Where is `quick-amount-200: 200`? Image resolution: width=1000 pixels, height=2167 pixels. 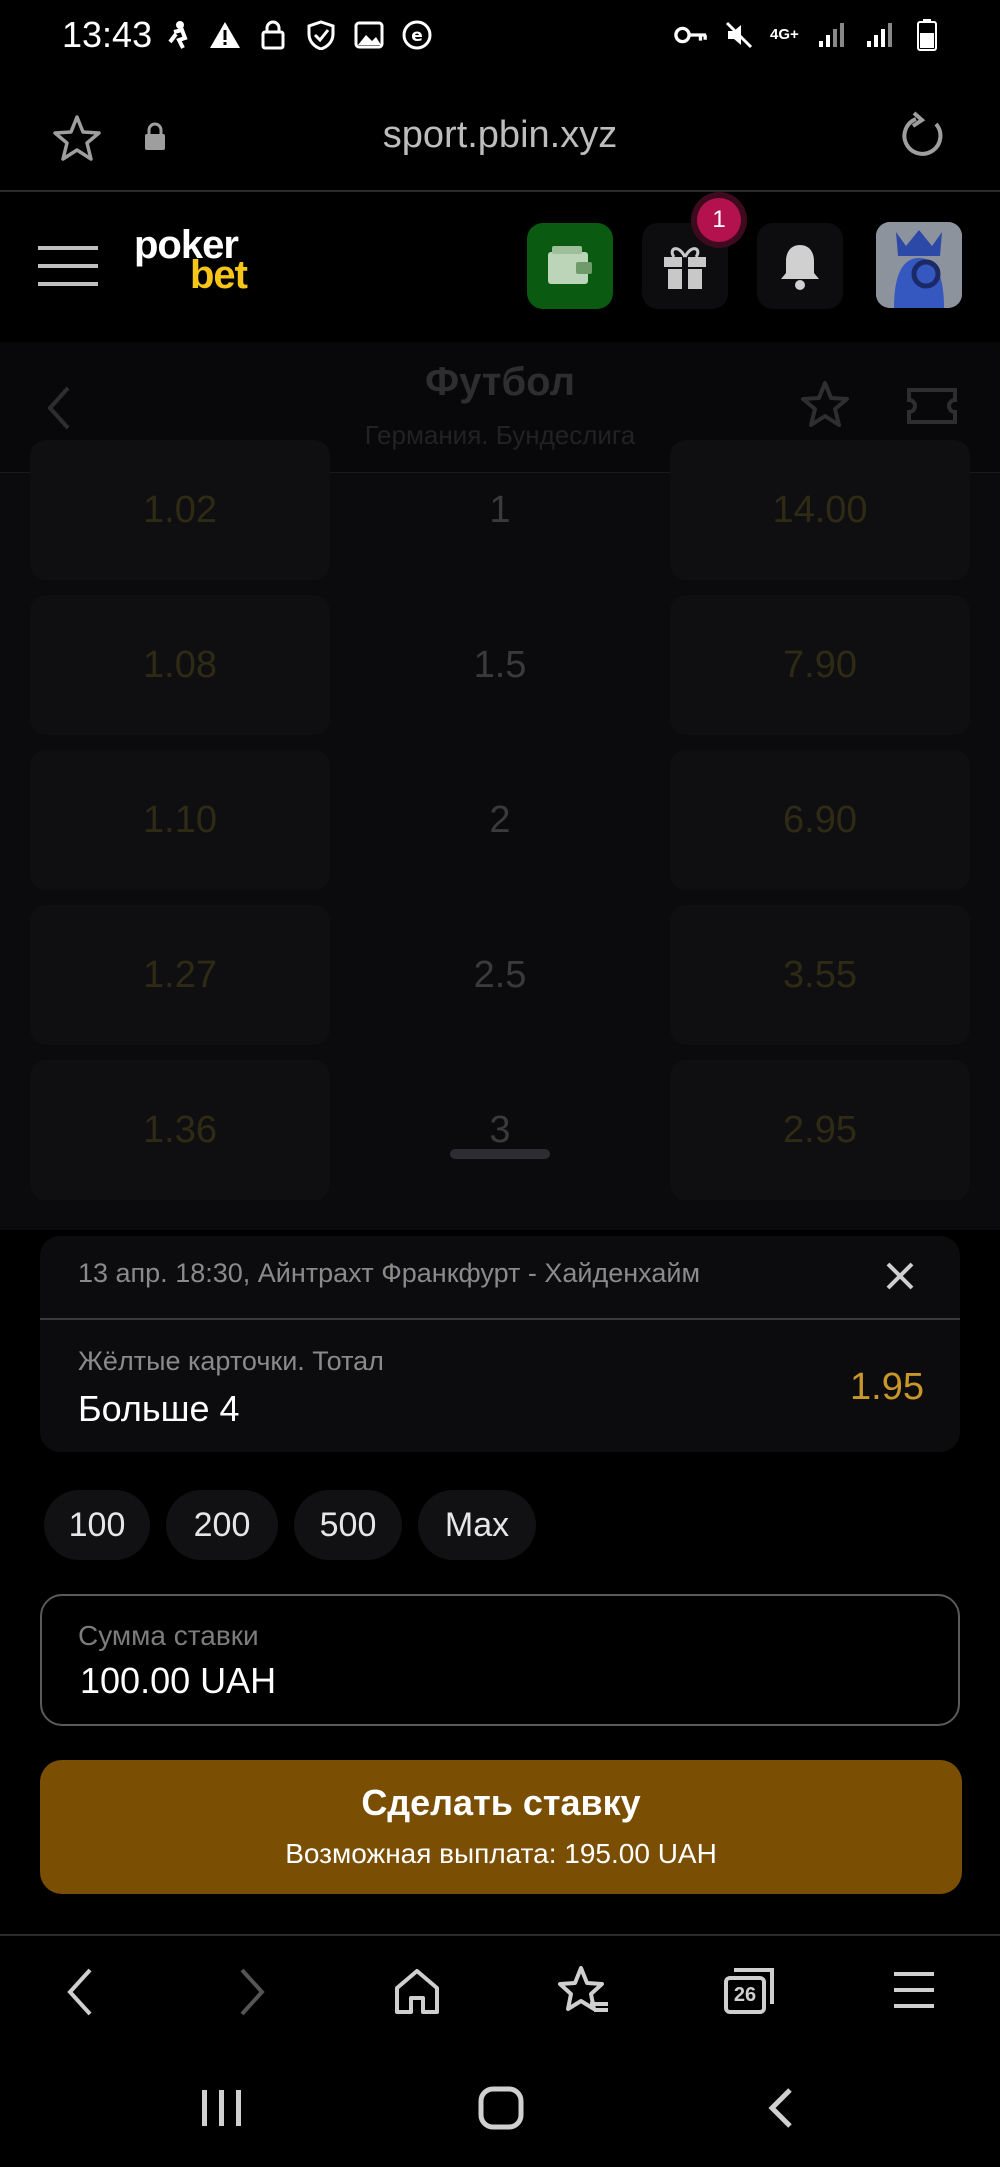
quick-amount-200: 200 is located at coordinates (222, 1525).